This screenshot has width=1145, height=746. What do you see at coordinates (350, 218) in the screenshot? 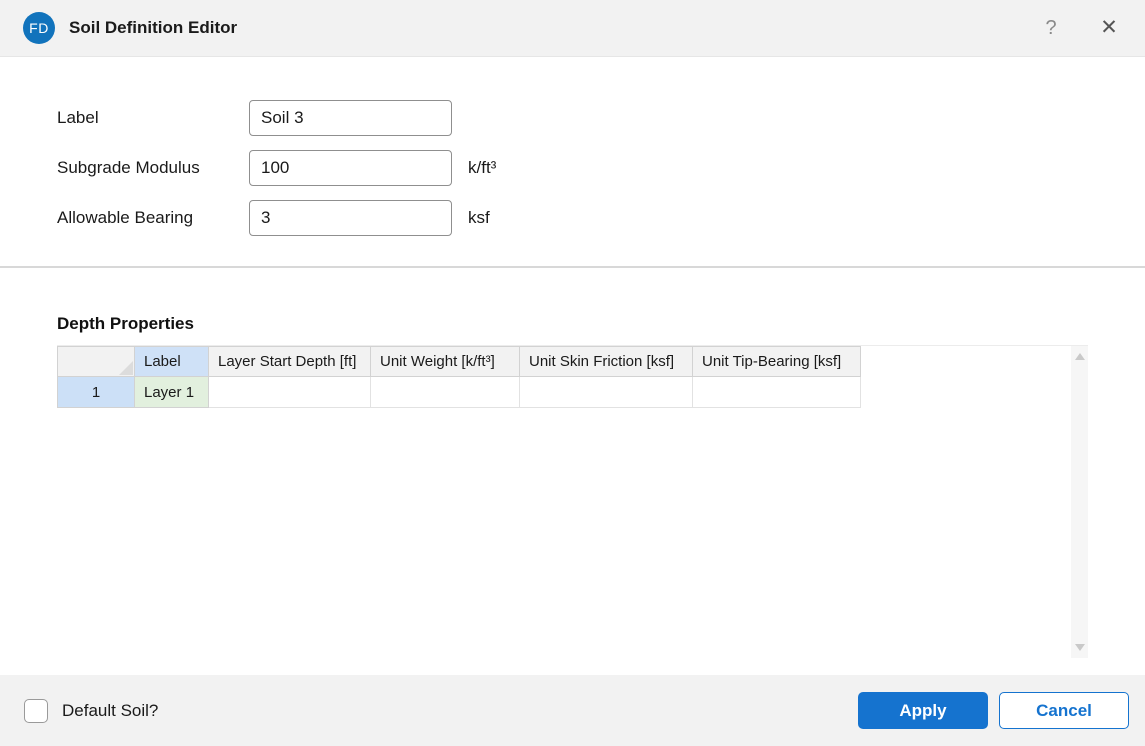
I see `allowable-bearing-input` at bounding box center [350, 218].